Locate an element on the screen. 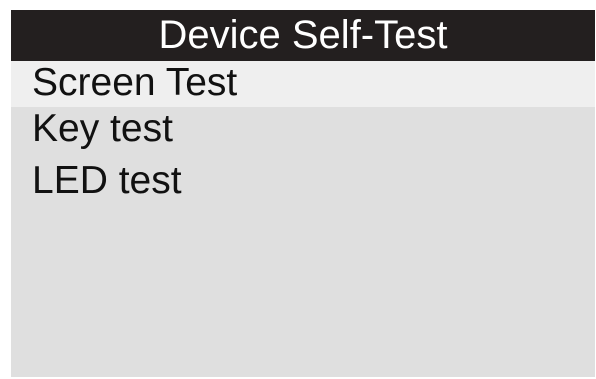  menu-item-key-test: Key test is located at coordinates (303, 133).